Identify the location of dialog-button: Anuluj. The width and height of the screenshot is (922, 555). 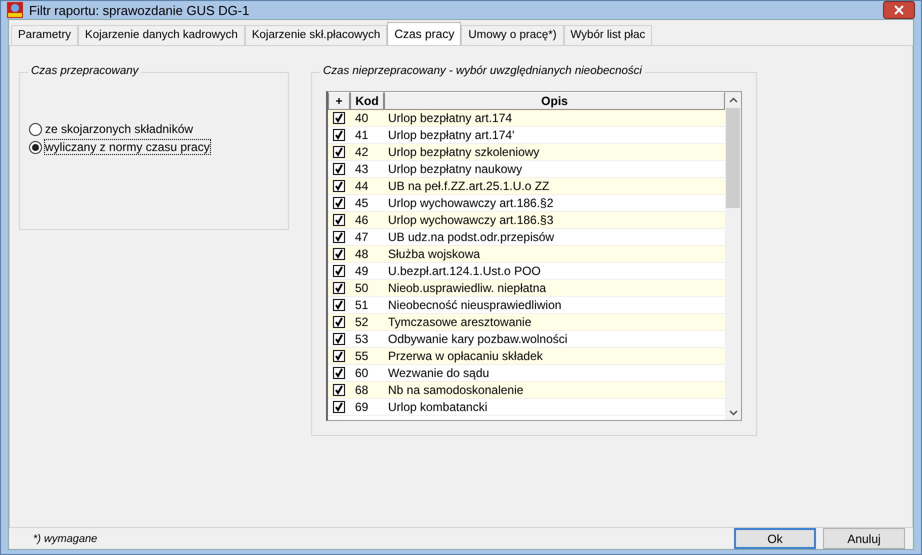
(864, 538).